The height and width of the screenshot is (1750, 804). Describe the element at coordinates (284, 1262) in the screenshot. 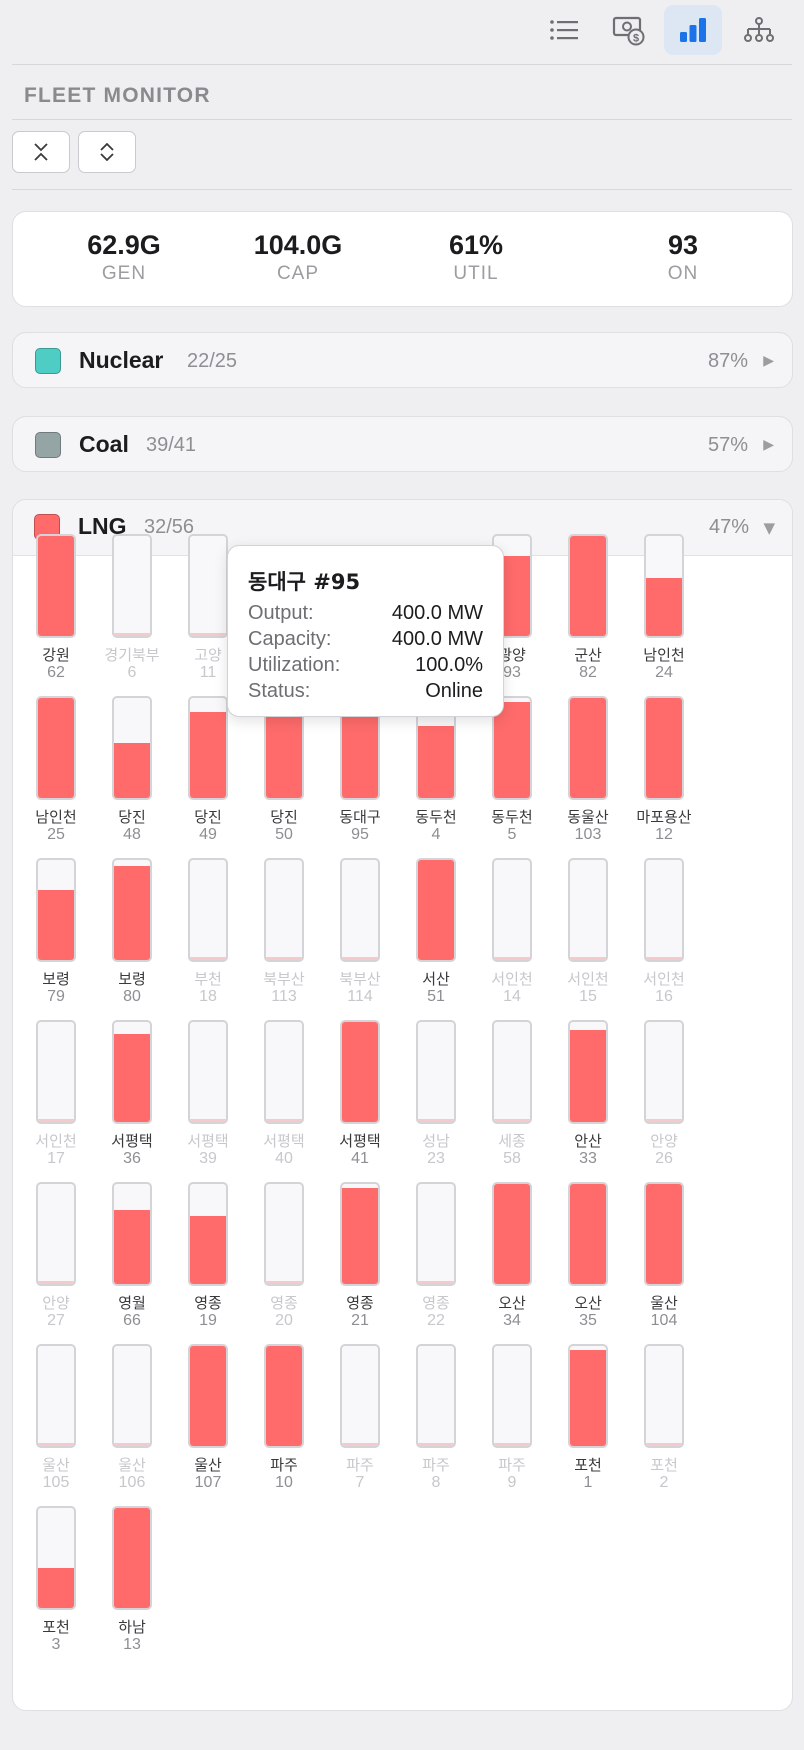

I see `lng-unit: 영종 20` at that location.